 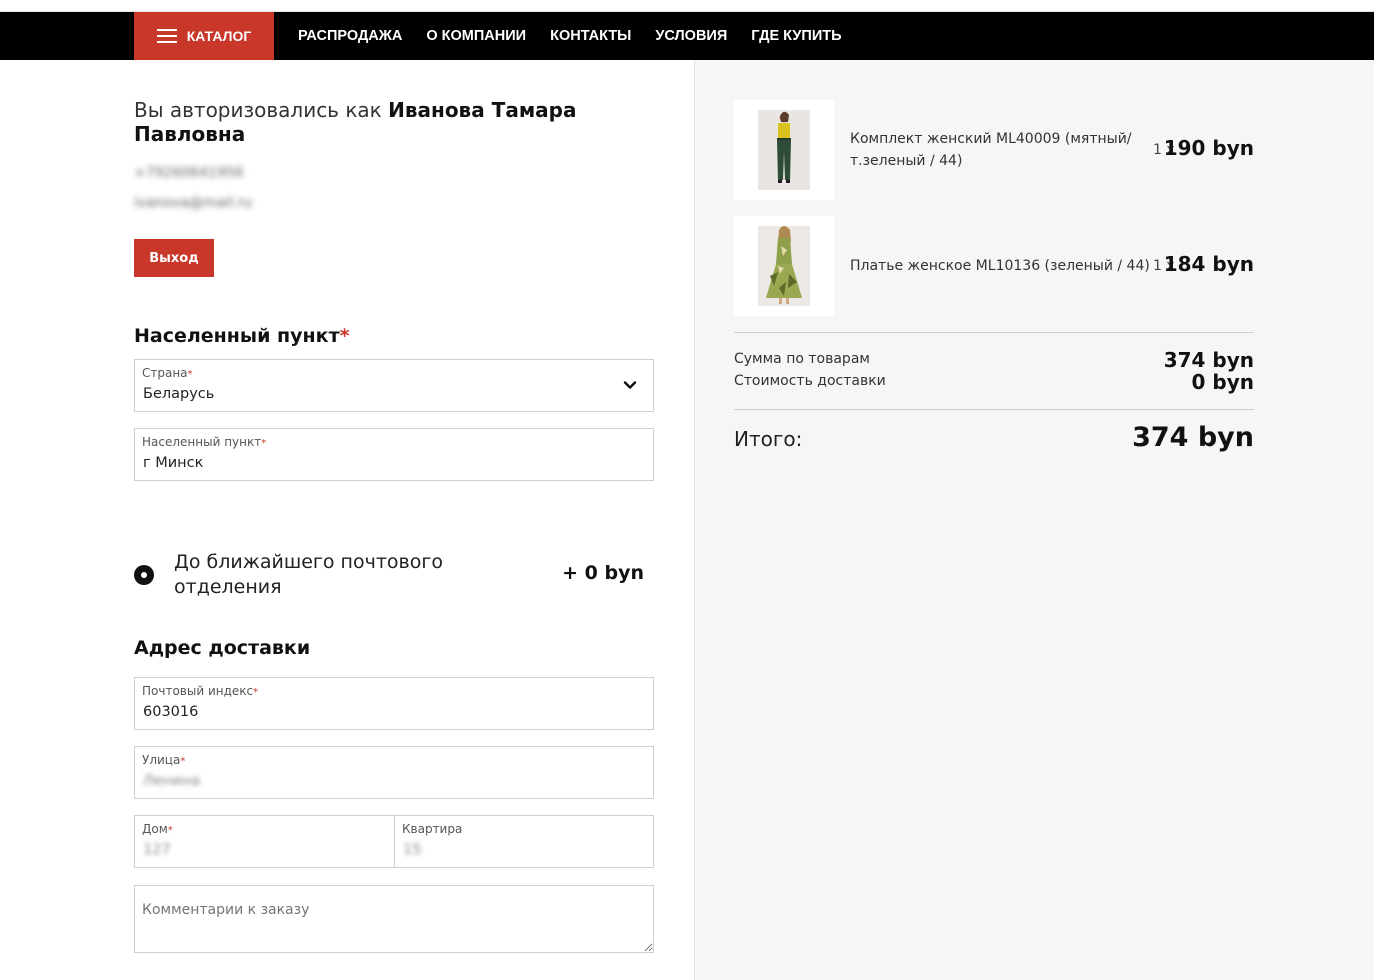 What do you see at coordinates (476, 36) in the screenshot?
I see `nav-link-about: О КОМПАНИИ` at bounding box center [476, 36].